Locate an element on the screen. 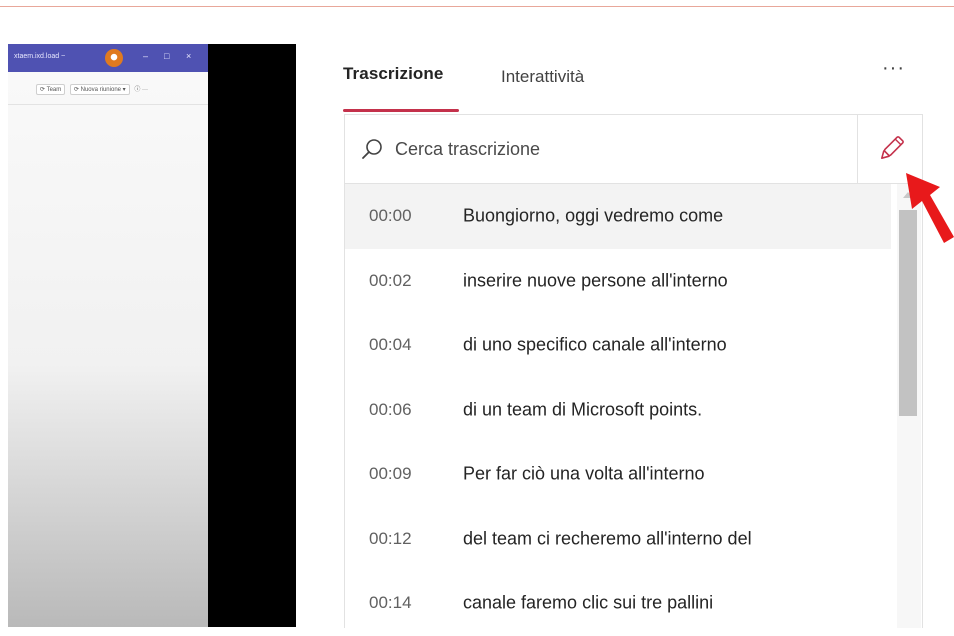 Image resolution: width=954 pixels, height=636 pixels. tab-transcript: Trascrizione is located at coordinates (393, 74).